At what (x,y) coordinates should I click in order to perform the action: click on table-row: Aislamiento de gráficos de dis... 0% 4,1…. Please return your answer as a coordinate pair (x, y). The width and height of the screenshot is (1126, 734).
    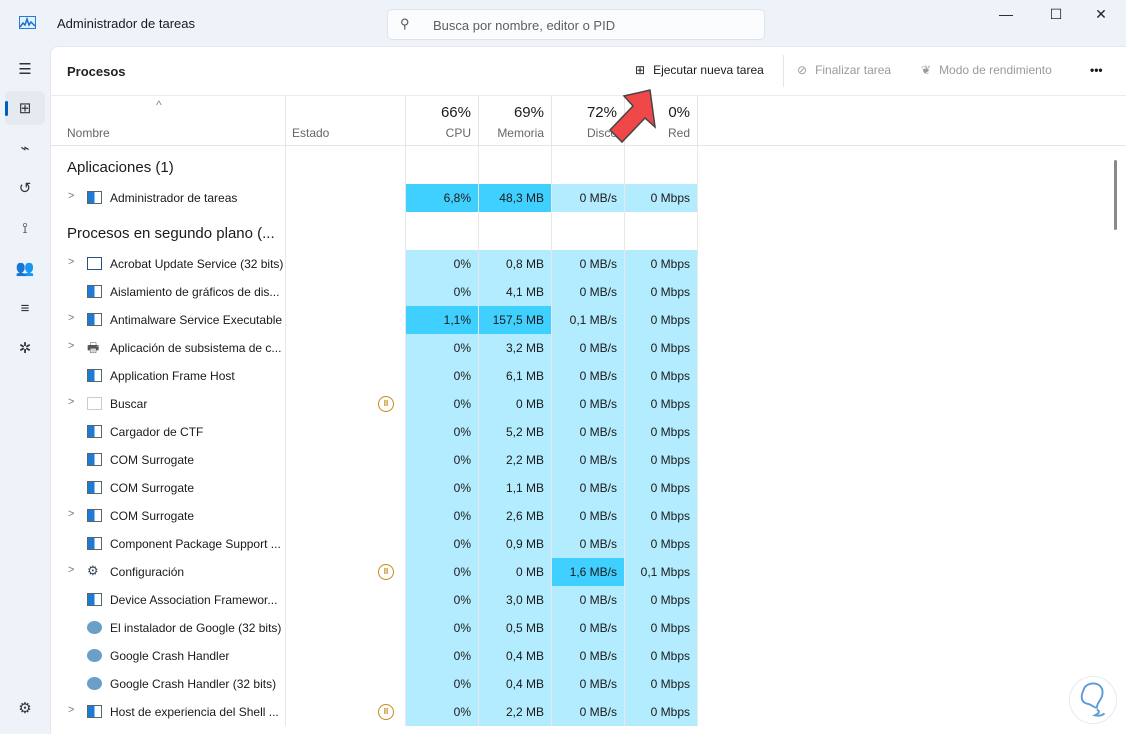
    Looking at the image, I should click on (374, 292).